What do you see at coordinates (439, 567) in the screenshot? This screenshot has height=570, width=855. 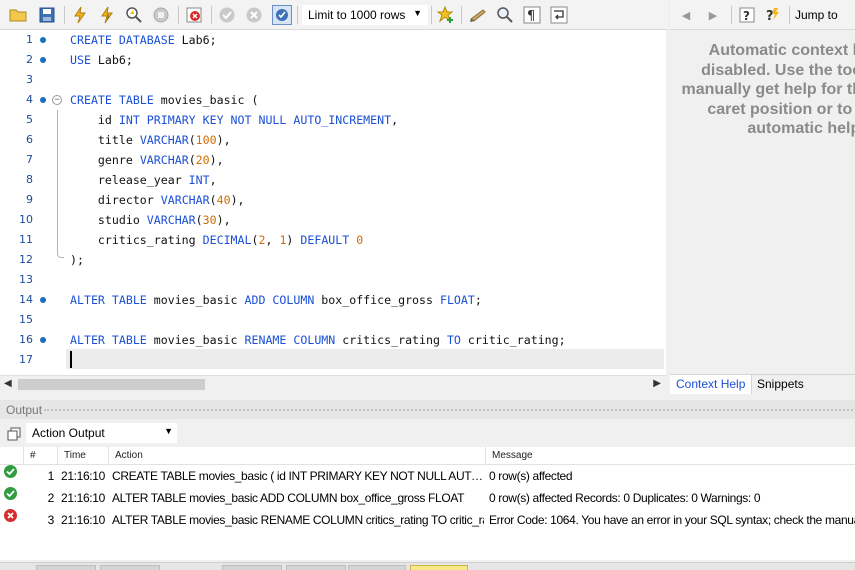 I see `bottom-tab-active` at bounding box center [439, 567].